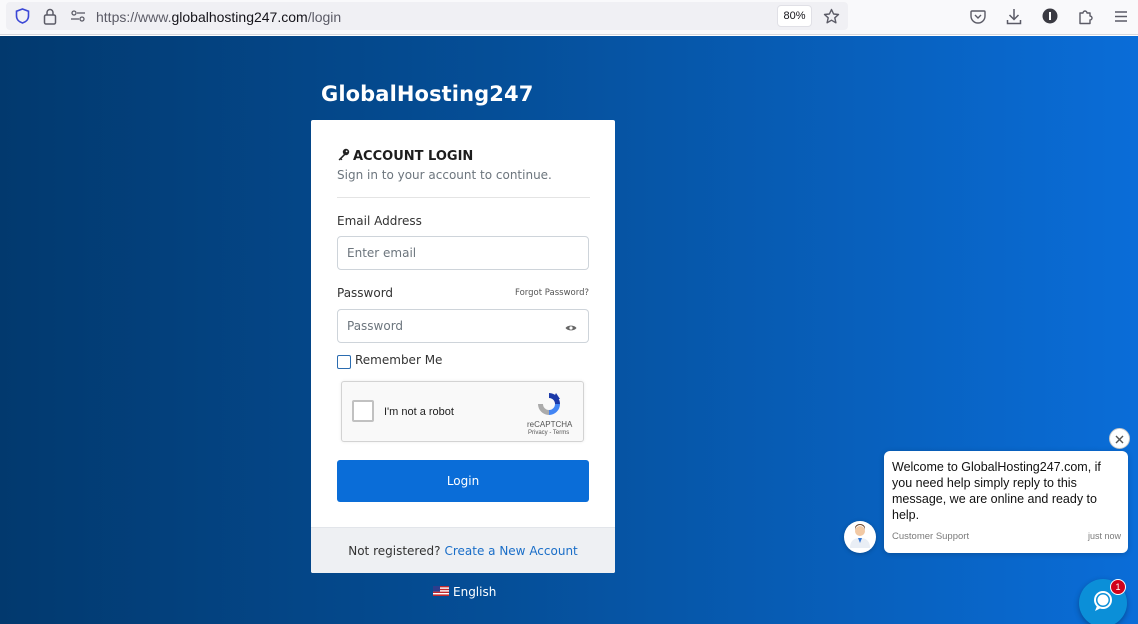 This screenshot has height=624, width=1138. Describe the element at coordinates (475, 592) in the screenshot. I see `language-label: English` at that location.